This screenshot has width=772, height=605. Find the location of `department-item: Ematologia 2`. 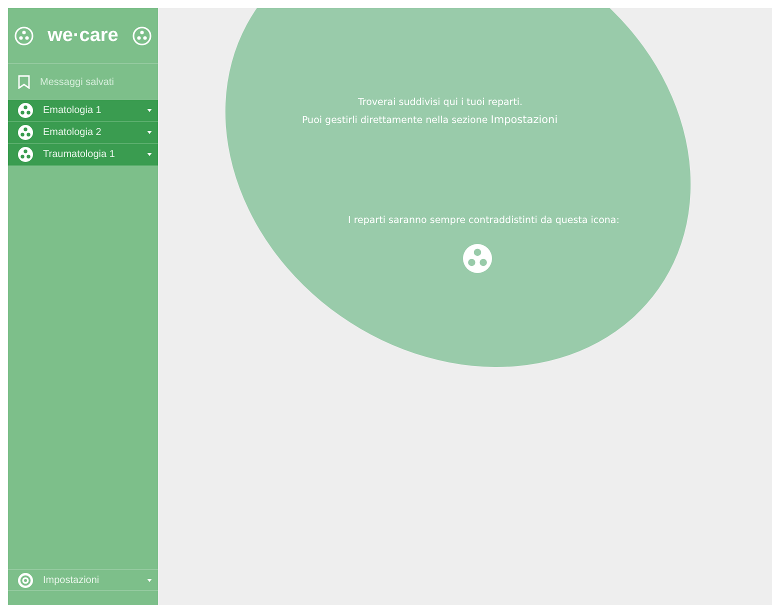

department-item: Ematologia 2 is located at coordinates (83, 133).